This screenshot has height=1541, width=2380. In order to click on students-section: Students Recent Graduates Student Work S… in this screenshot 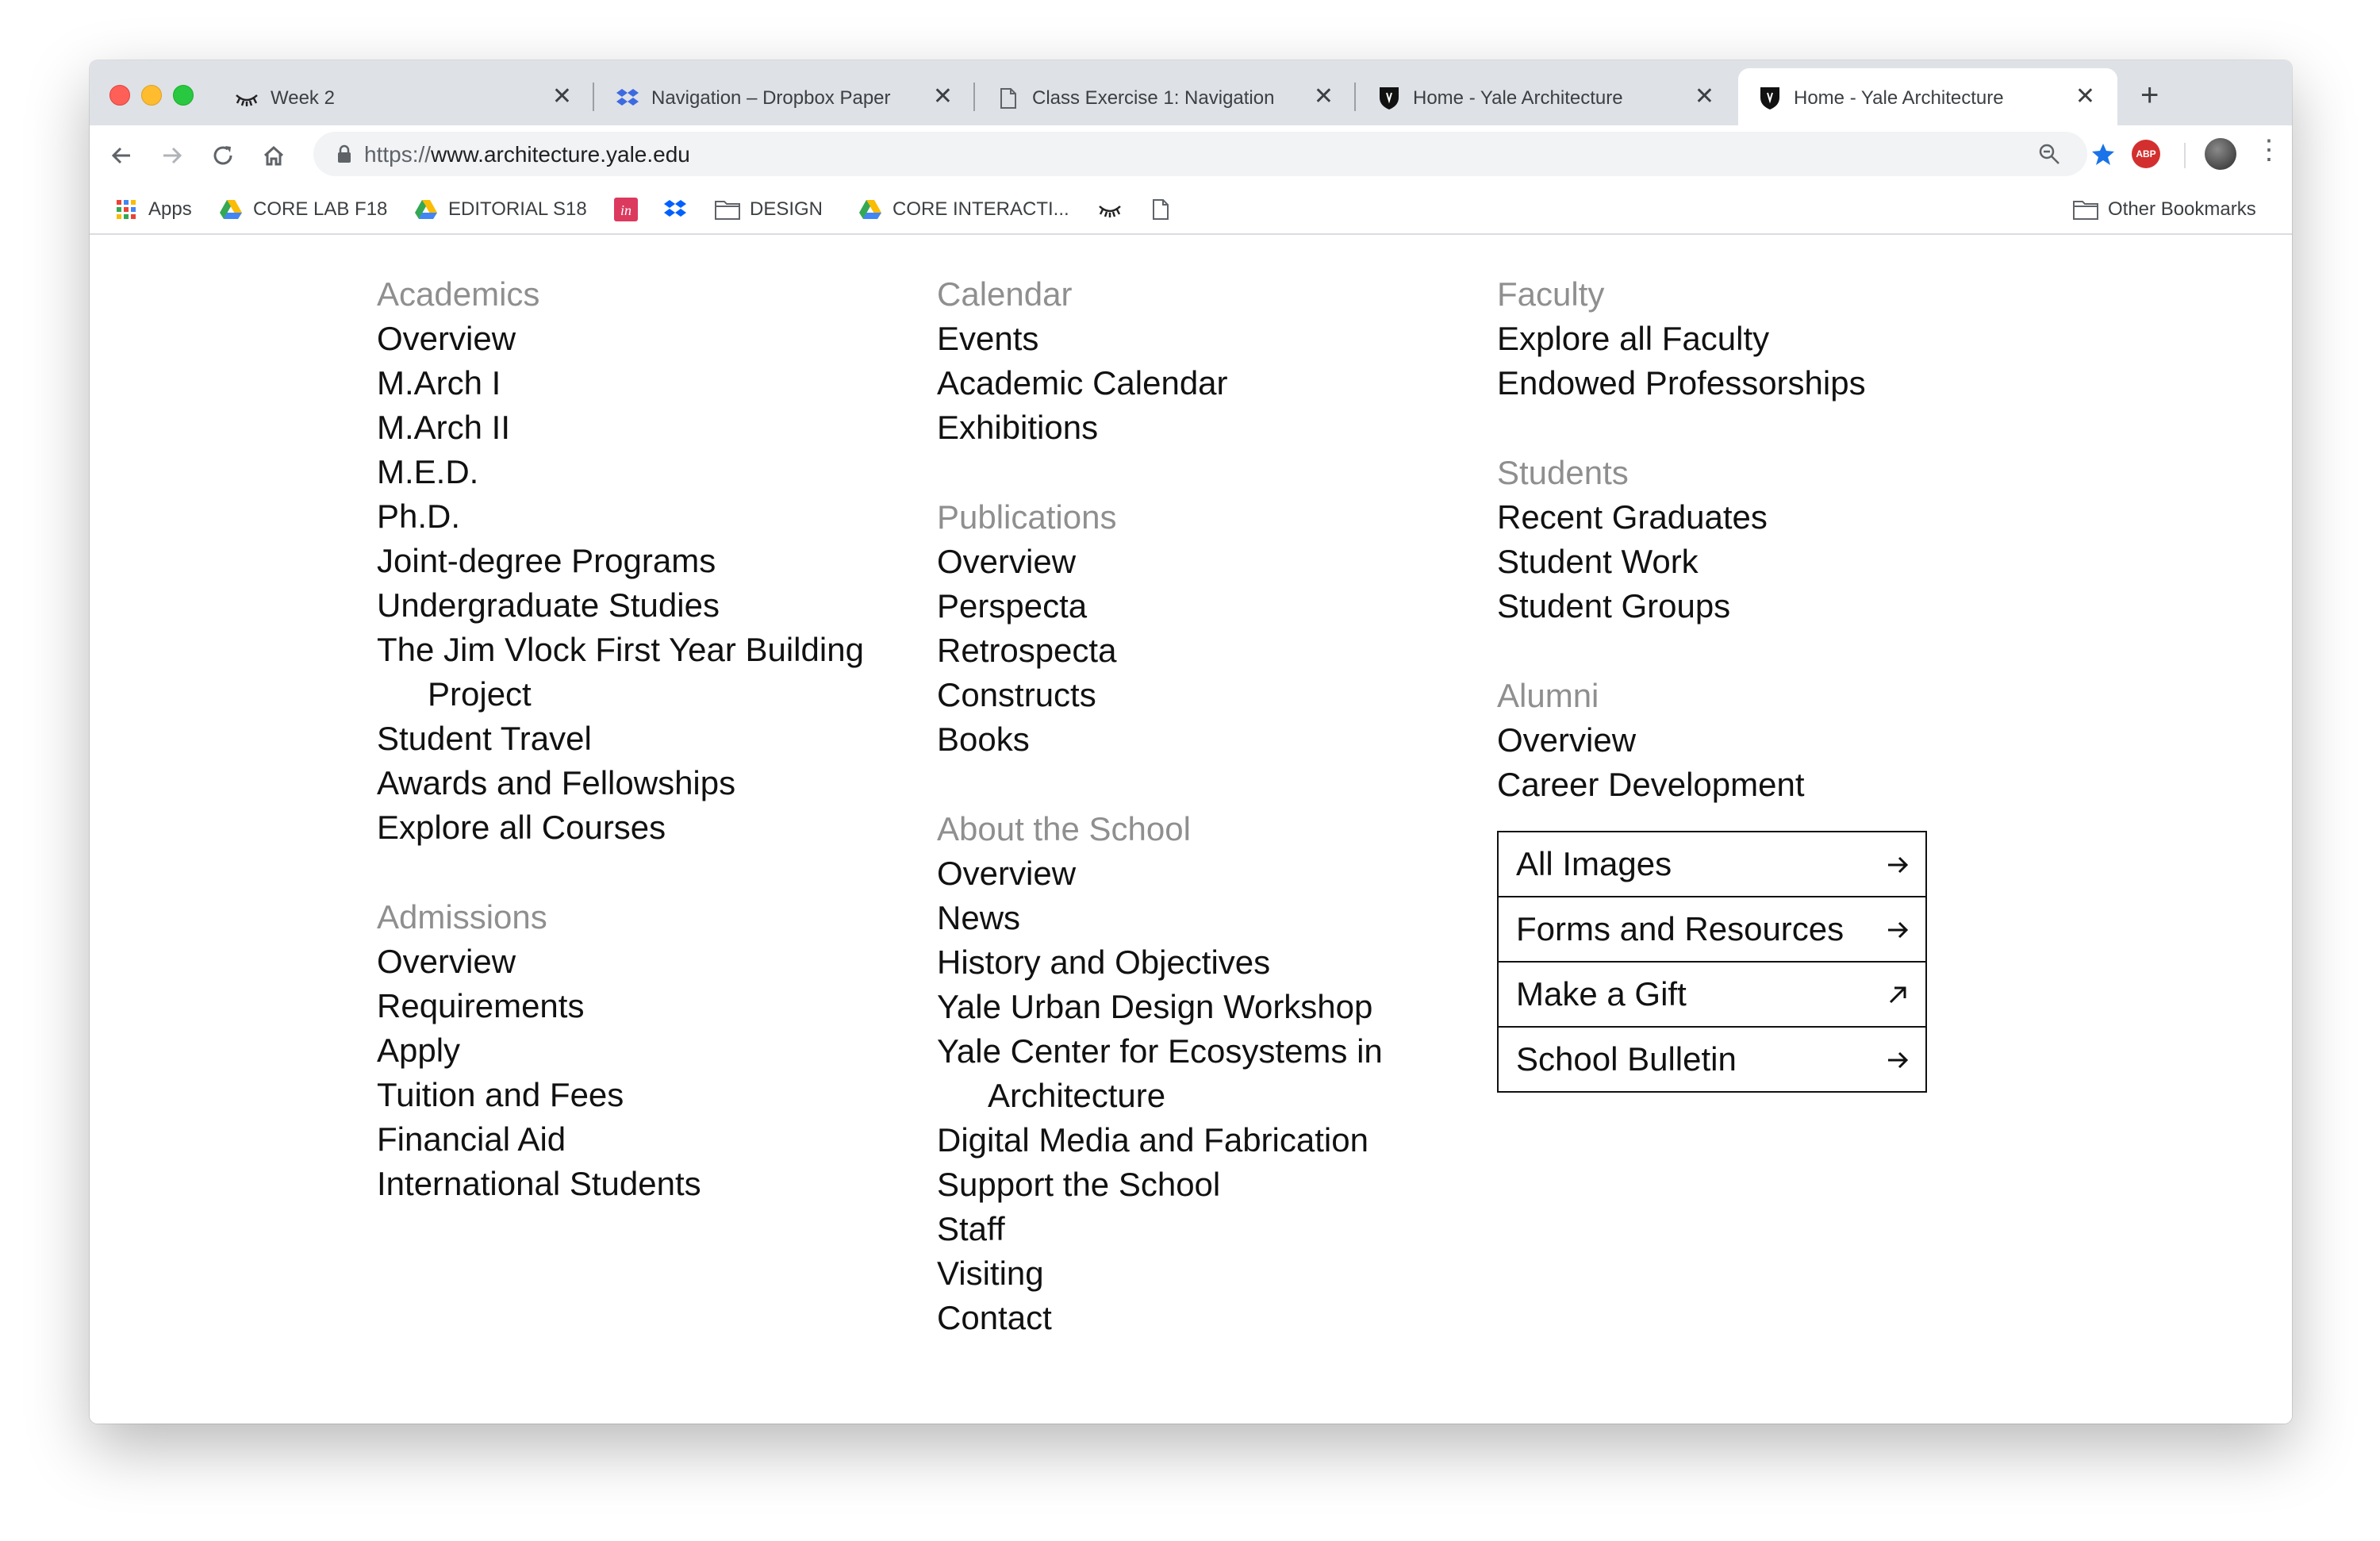, I will do `click(1766, 539)`.